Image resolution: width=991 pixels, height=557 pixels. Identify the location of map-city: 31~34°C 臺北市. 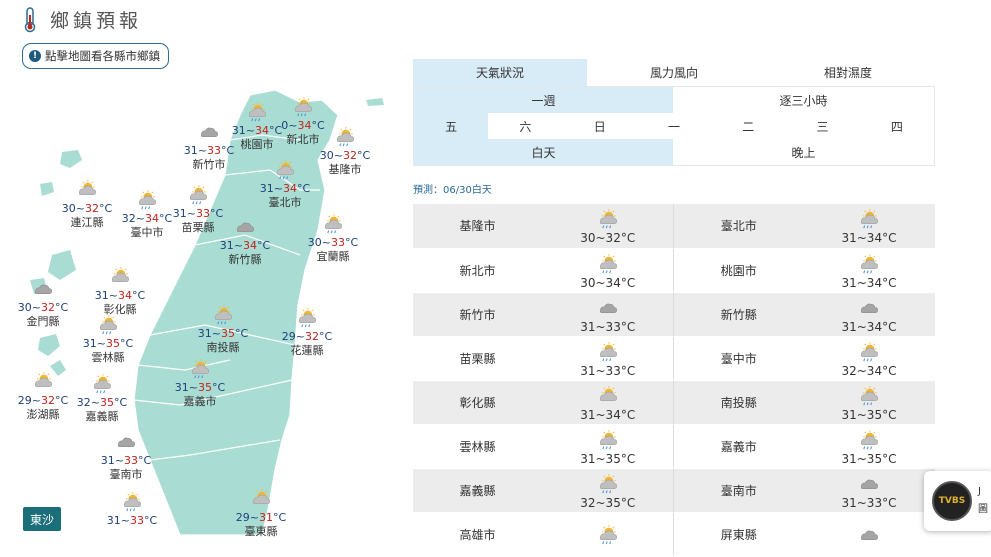
(285, 184).